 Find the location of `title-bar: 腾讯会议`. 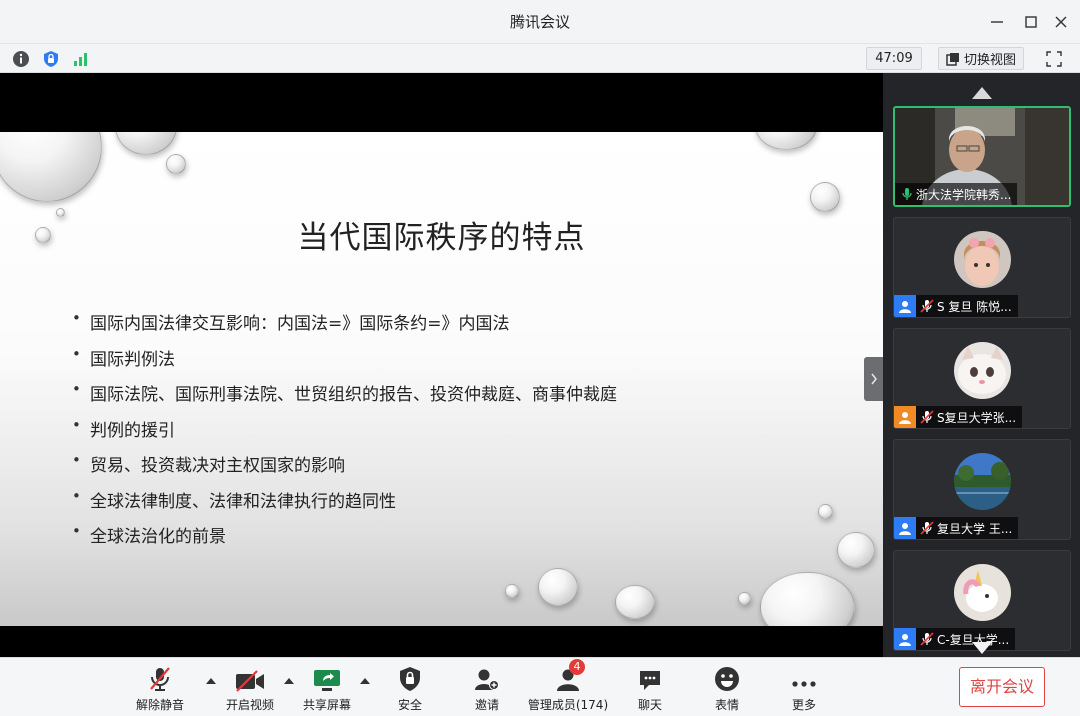

title-bar: 腾讯会议 is located at coordinates (540, 22).